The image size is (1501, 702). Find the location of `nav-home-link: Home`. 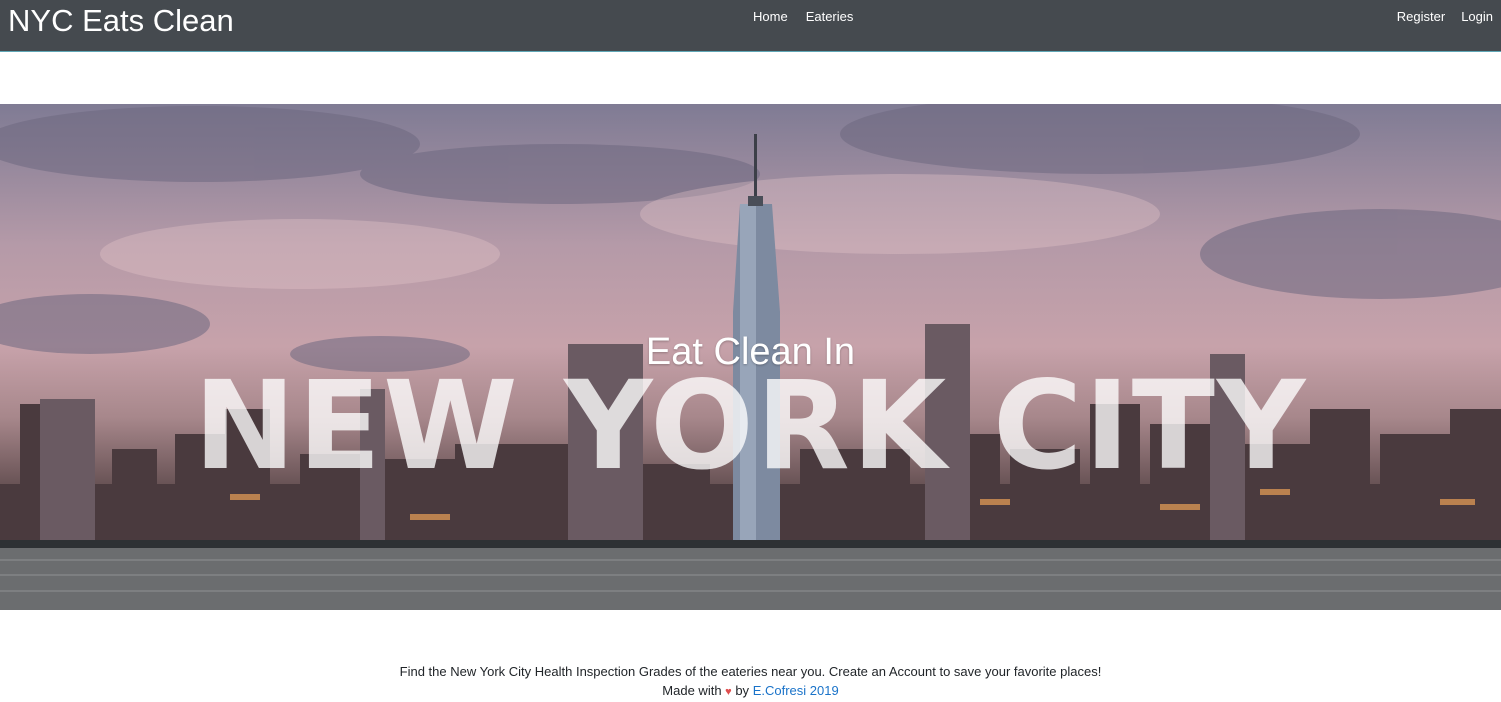

nav-home-link: Home is located at coordinates (770, 17).